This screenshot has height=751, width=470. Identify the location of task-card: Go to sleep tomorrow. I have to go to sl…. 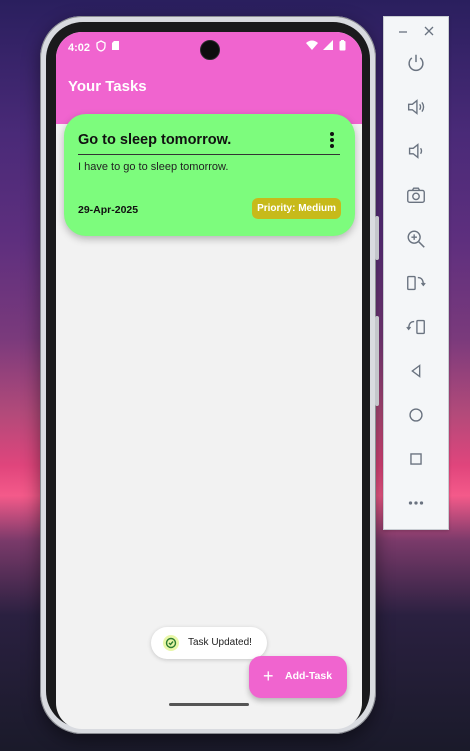
(209, 175).